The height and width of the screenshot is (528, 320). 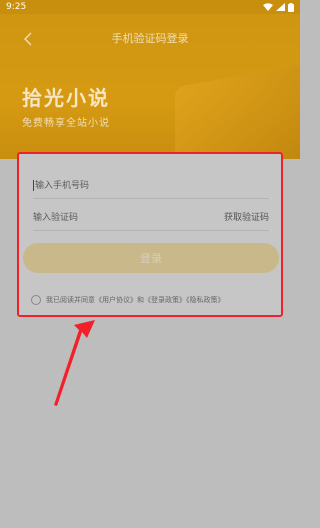 What do you see at coordinates (246, 216) in the screenshot?
I see `get-code-button: 获取验证码` at bounding box center [246, 216].